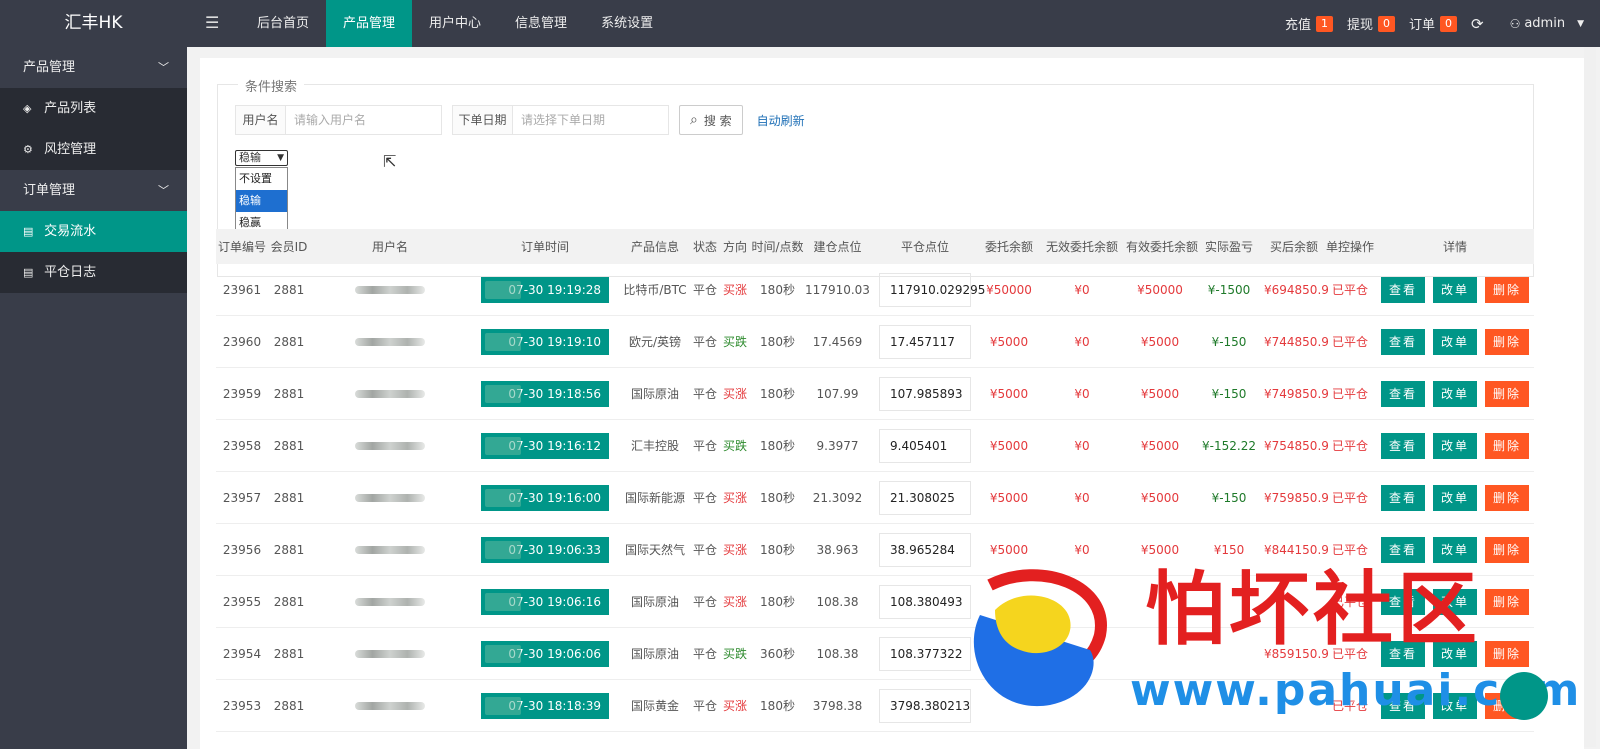 The height and width of the screenshot is (749, 1600). I want to click on sidebar-item-trades: ▤ 交易流水, so click(93, 231).